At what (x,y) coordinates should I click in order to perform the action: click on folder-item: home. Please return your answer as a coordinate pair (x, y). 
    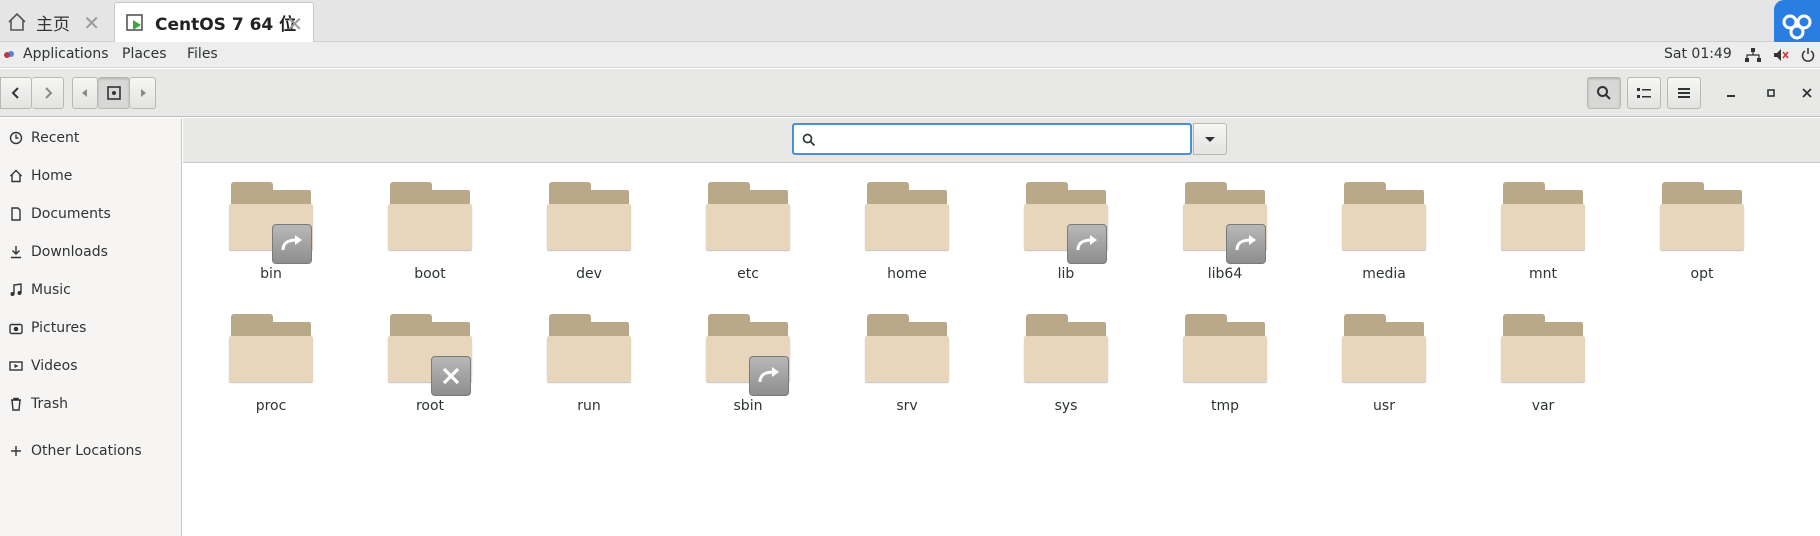
    Looking at the image, I should click on (900, 224).